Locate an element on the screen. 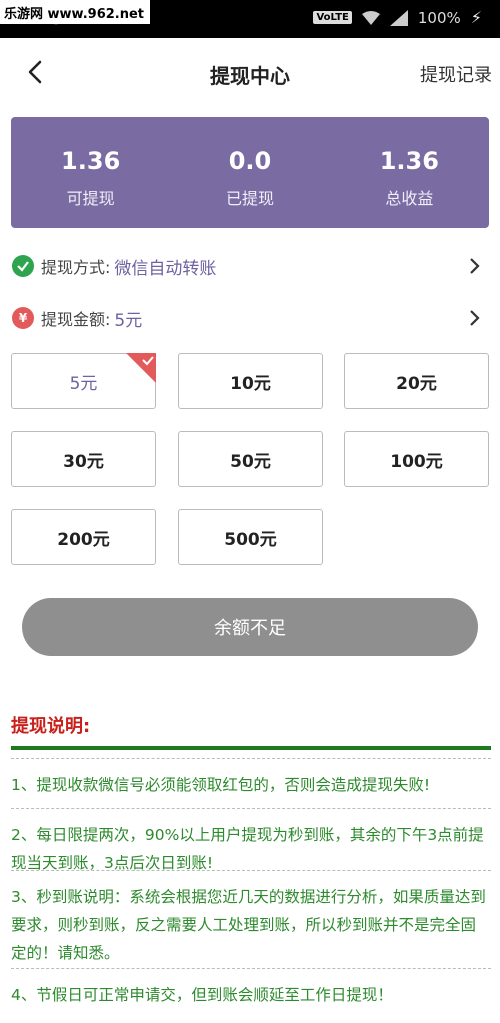 This screenshot has height=1023, width=500. selected-check-icon is located at coordinates (141, 368).